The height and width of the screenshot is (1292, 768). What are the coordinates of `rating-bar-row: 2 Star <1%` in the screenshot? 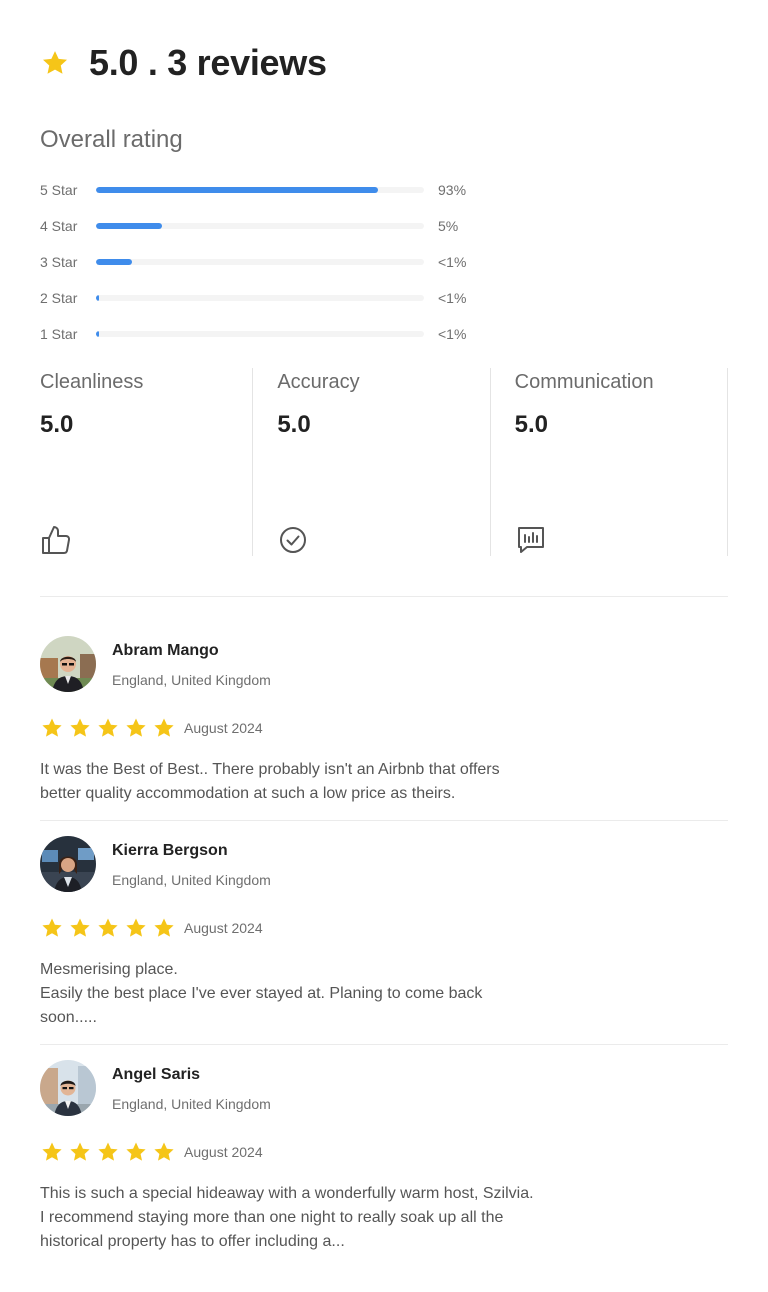 It's located at (260, 306).